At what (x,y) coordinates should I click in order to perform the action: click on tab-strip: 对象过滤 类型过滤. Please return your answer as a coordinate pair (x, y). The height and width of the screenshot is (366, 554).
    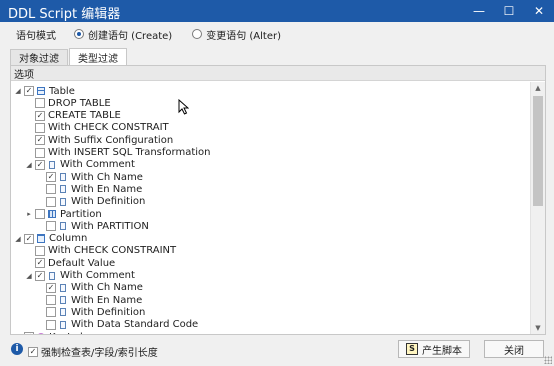
    Looking at the image, I should click on (69, 56).